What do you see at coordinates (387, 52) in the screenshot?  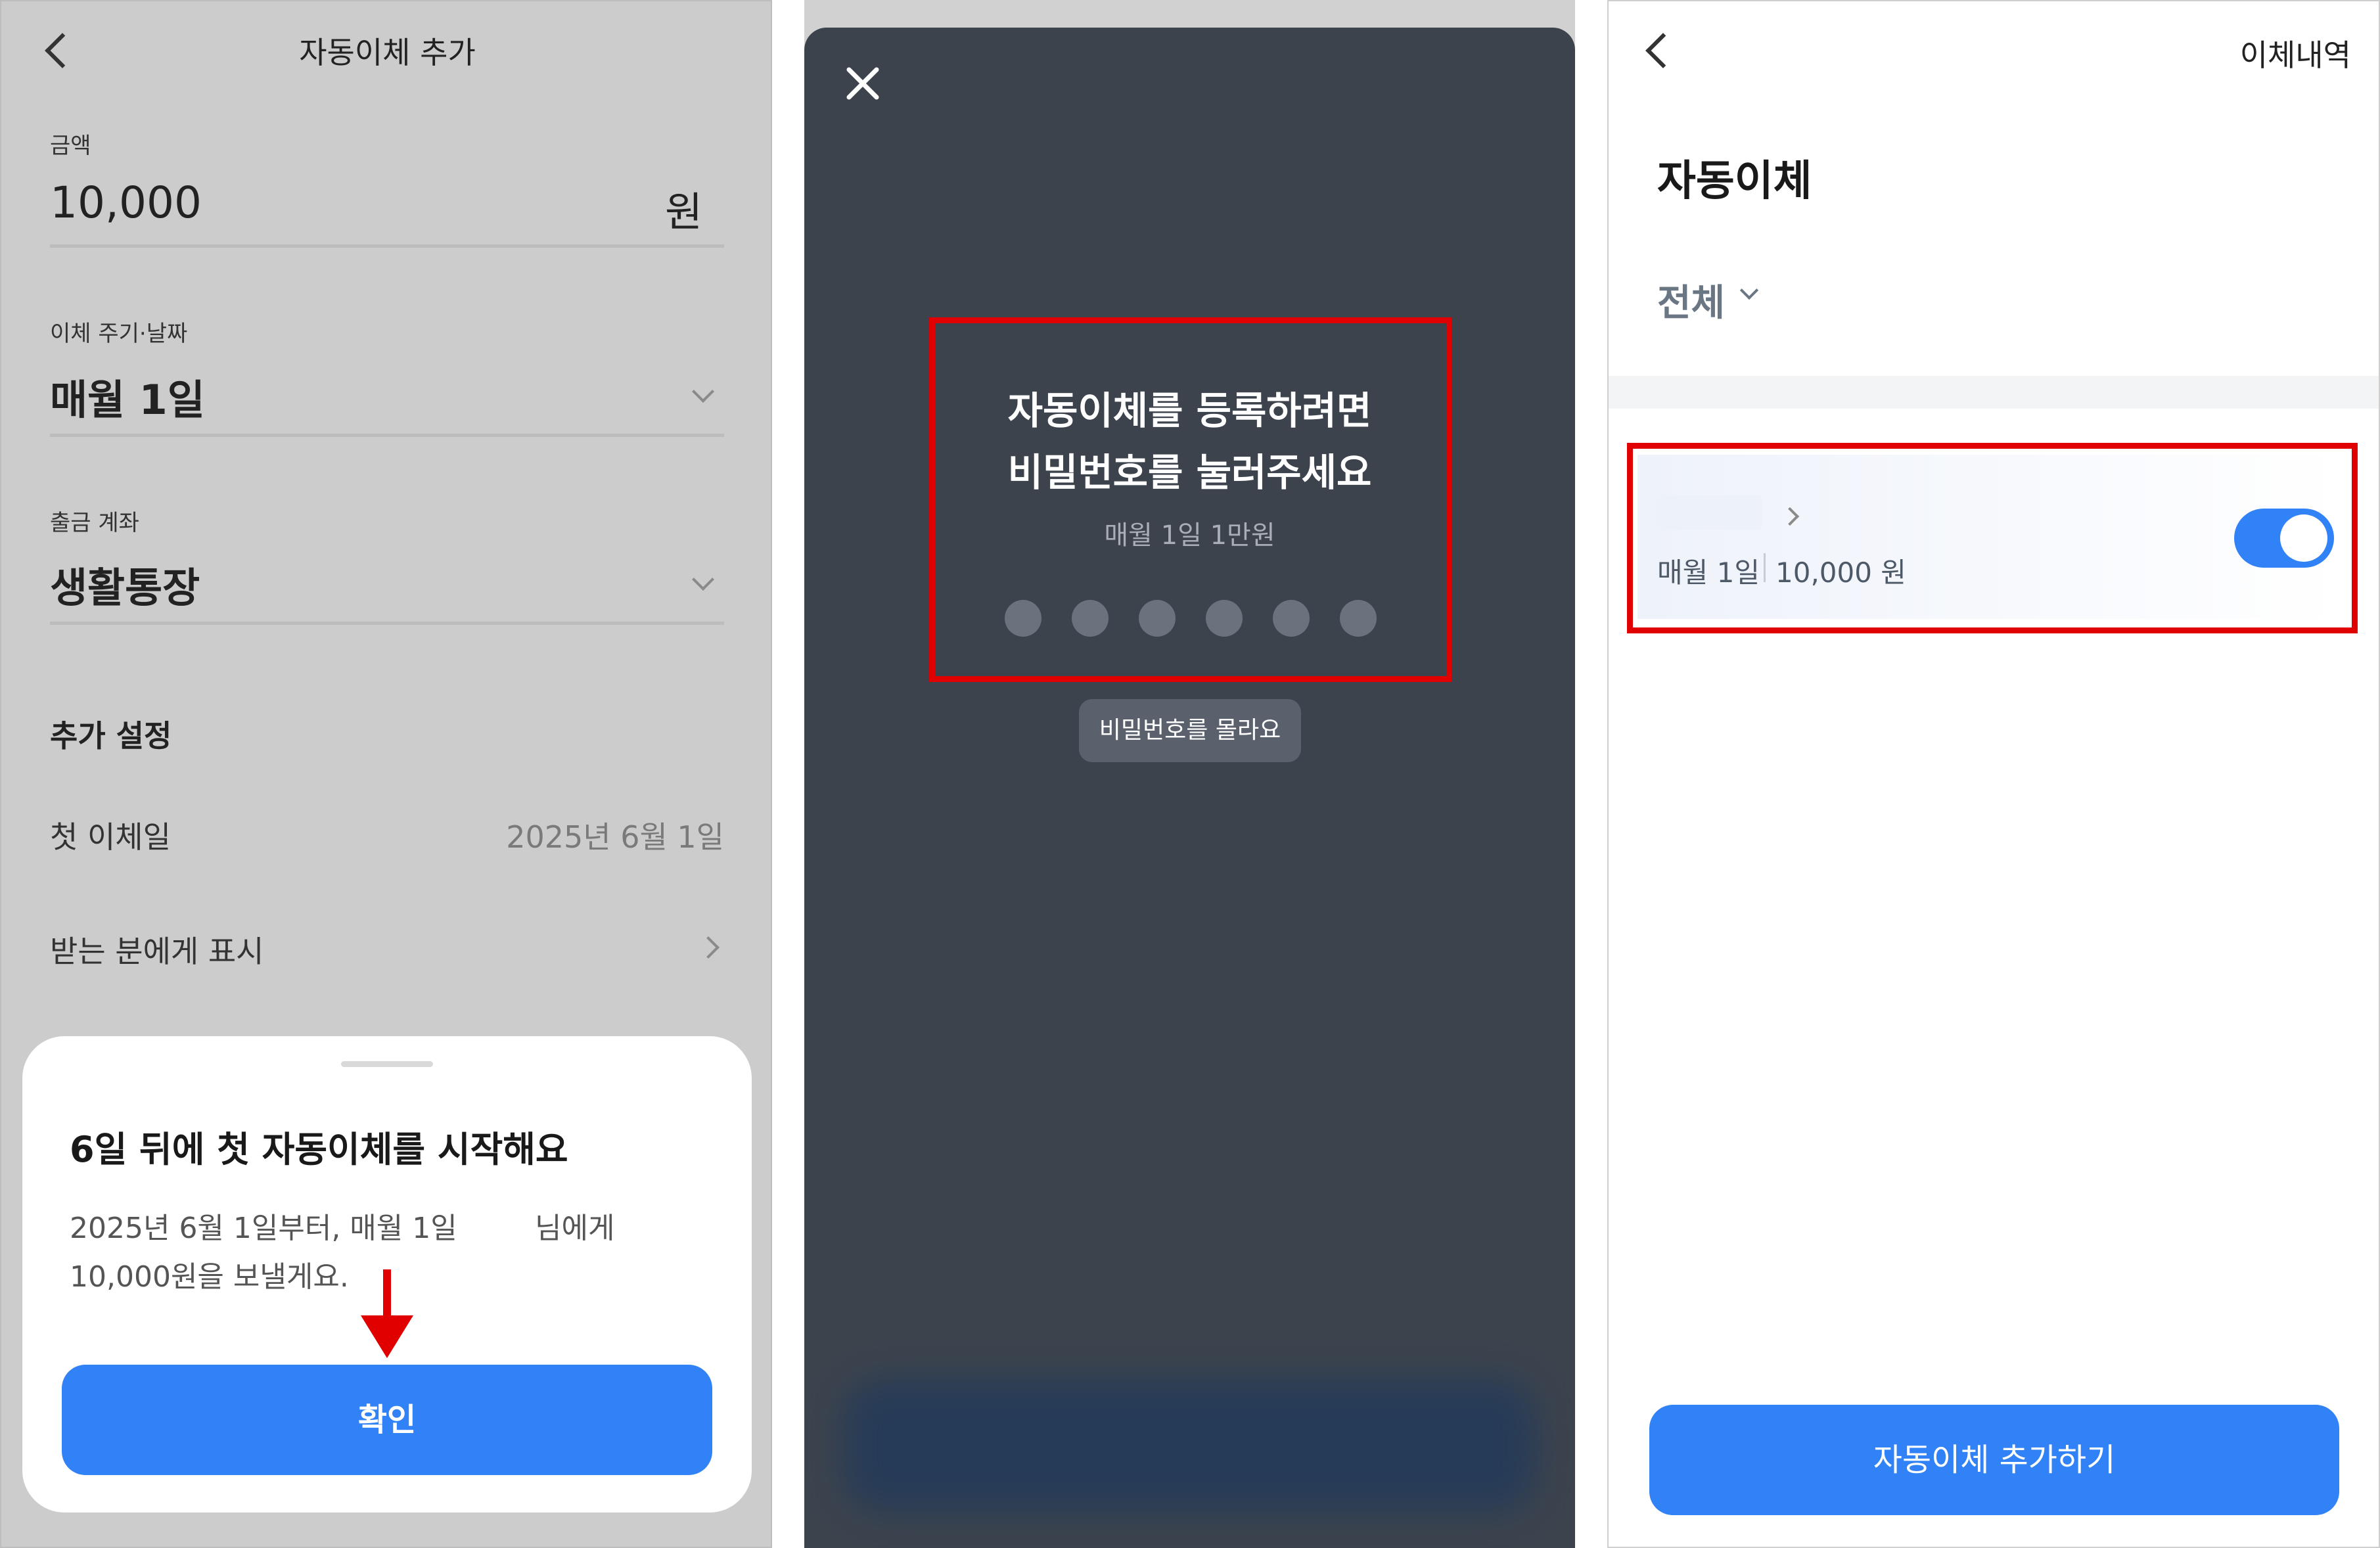 I see `page-title: 자동이체 추가` at bounding box center [387, 52].